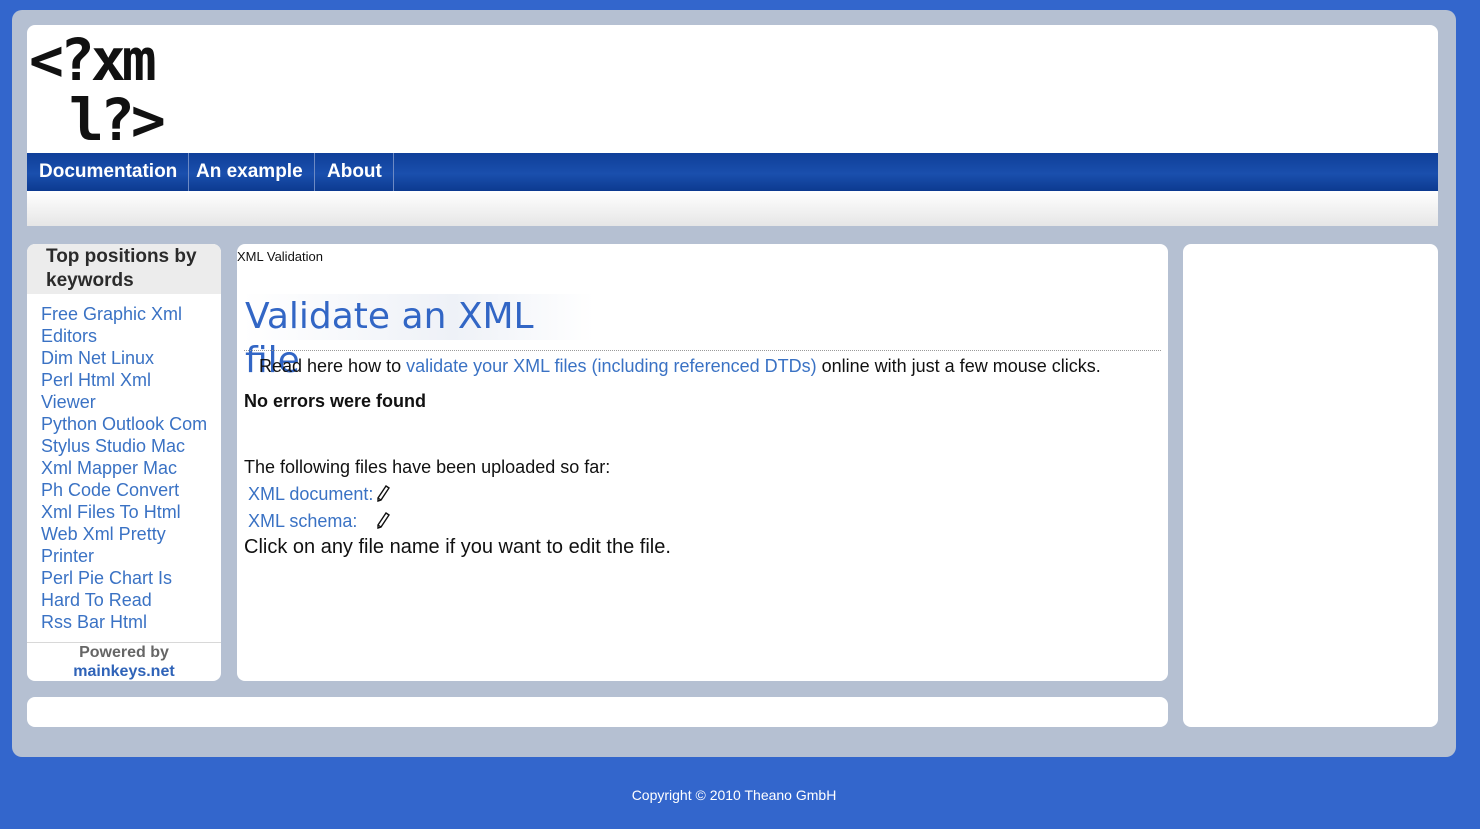 Image resolution: width=1480 pixels, height=829 pixels. What do you see at coordinates (597, 712) in the screenshot?
I see `bottom-panel` at bounding box center [597, 712].